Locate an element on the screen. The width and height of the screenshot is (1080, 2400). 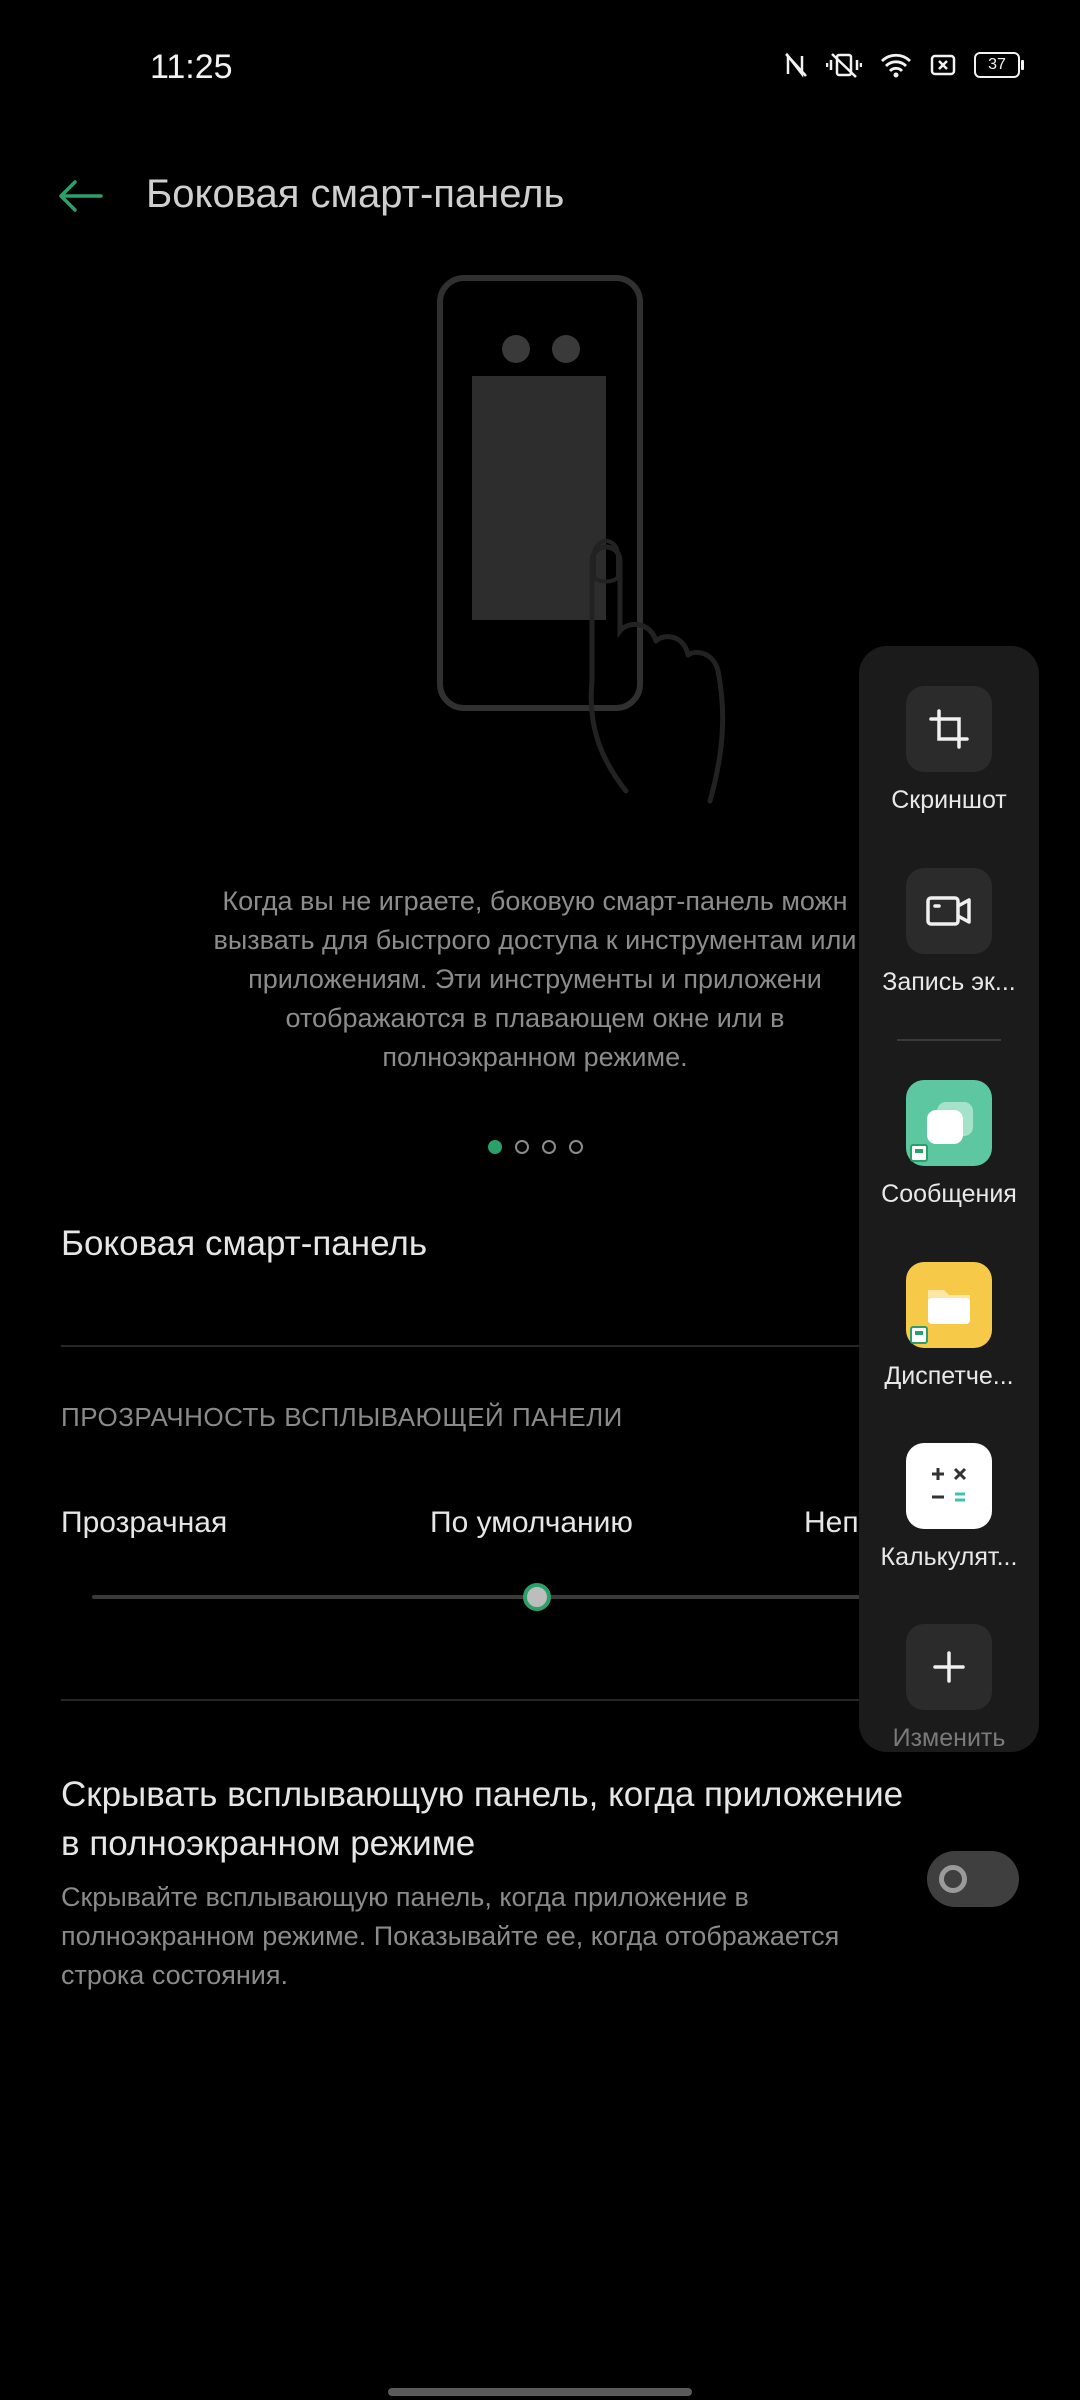
back-button is located at coordinates (80, 198).